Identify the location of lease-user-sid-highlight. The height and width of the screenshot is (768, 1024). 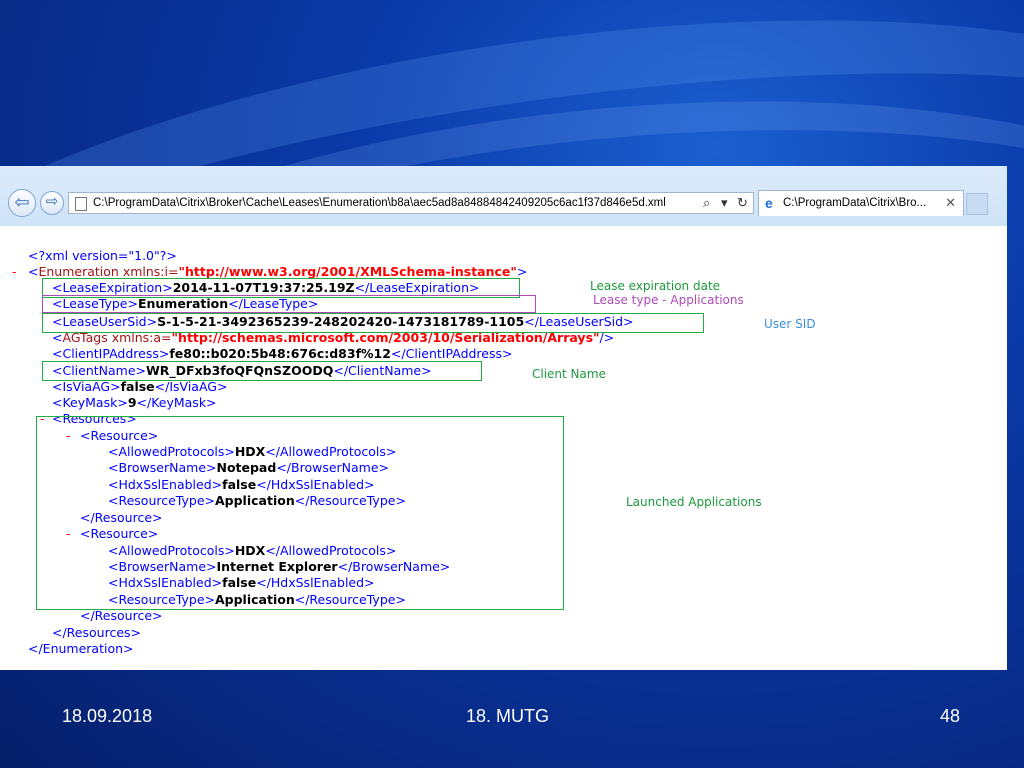
(373, 323).